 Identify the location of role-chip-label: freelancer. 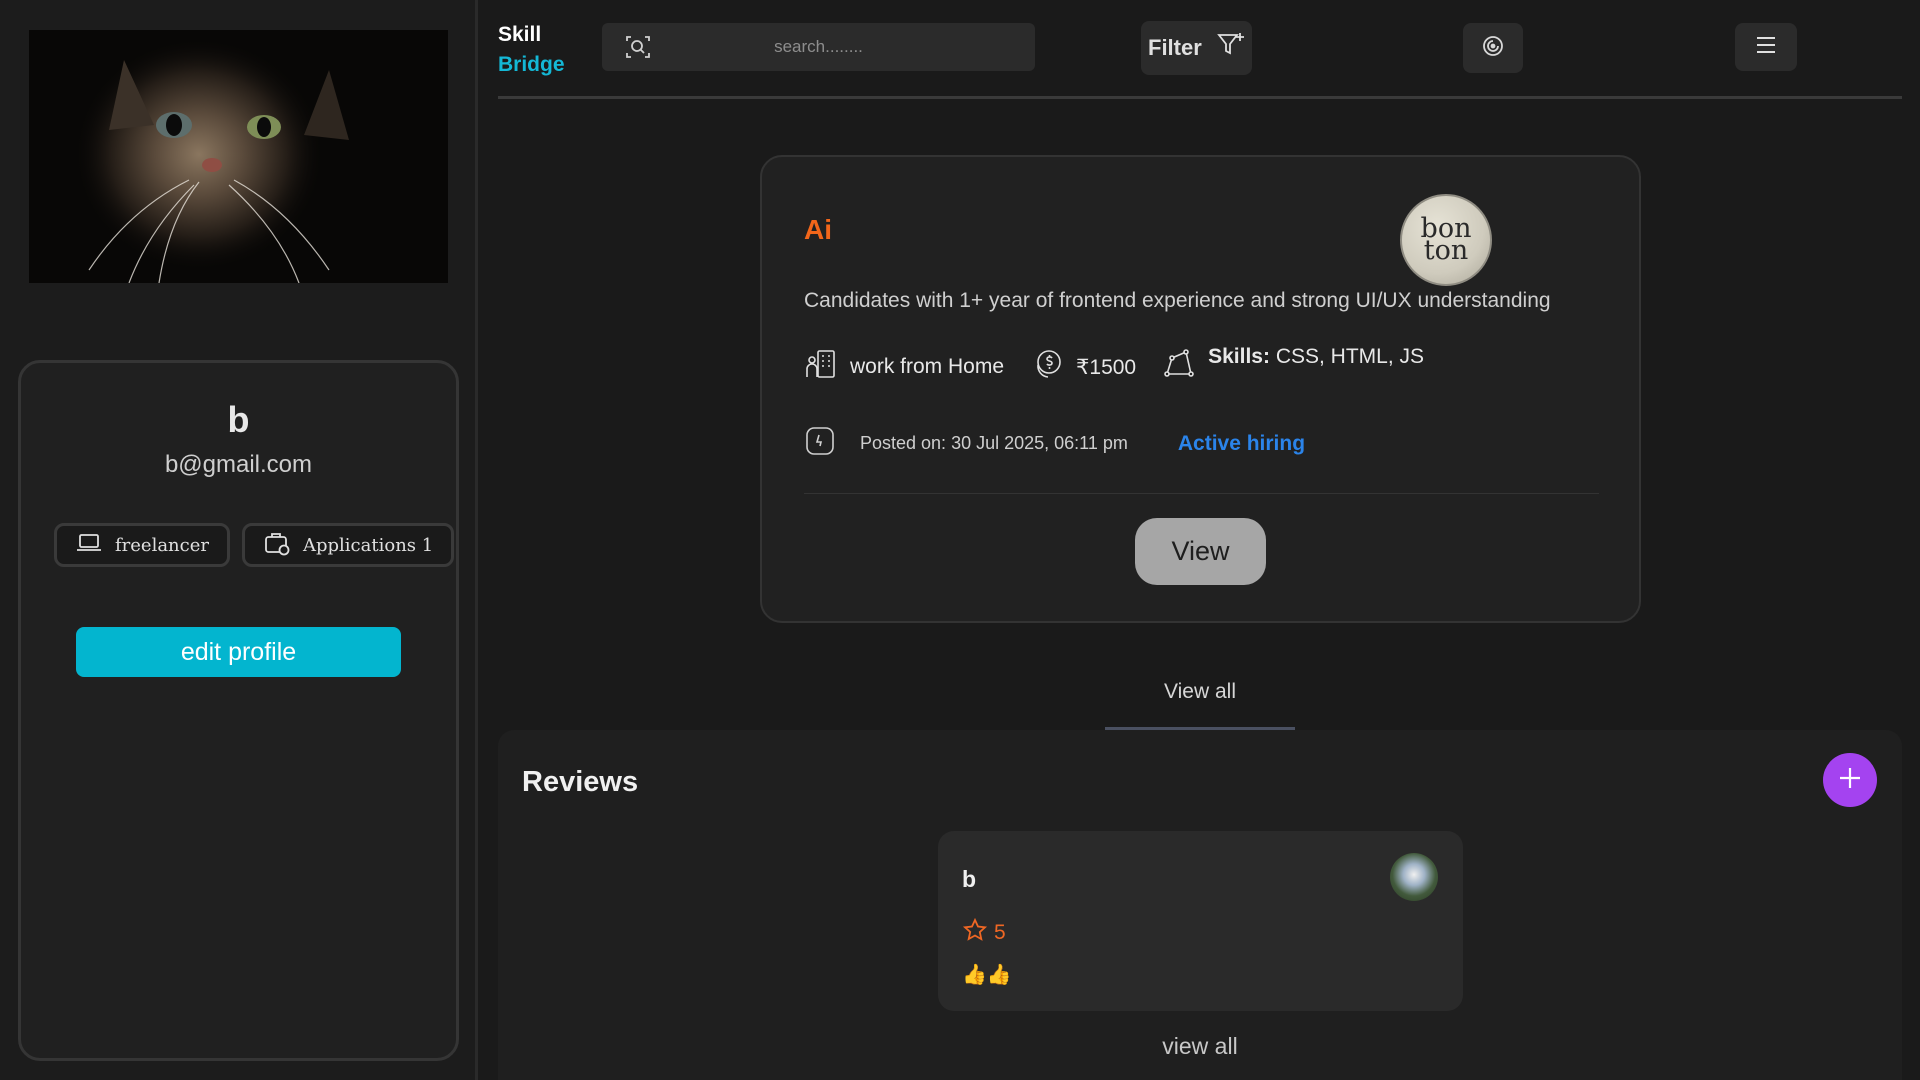
(162, 545).